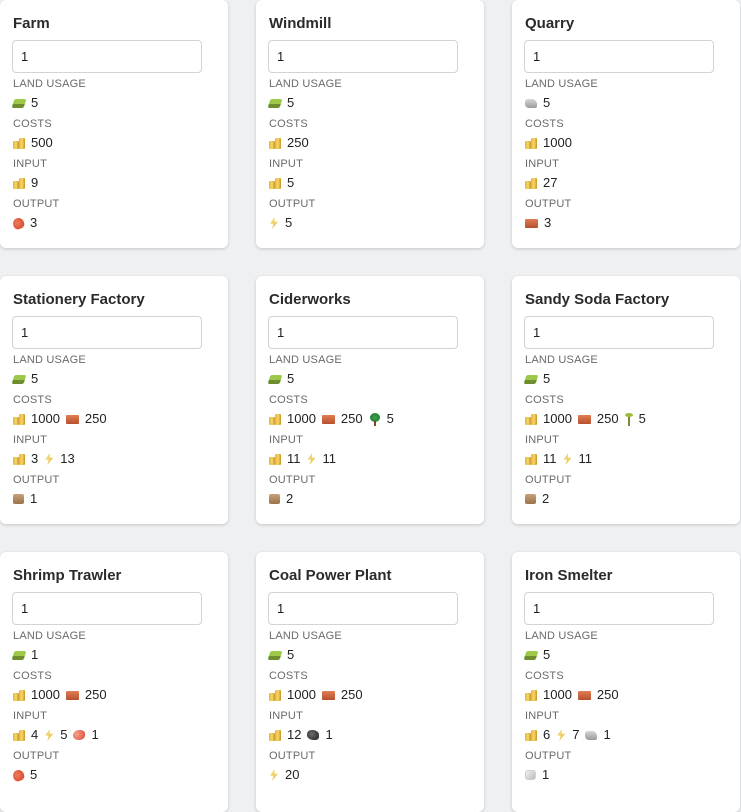  Describe the element at coordinates (370, 183) in the screenshot. I see `input-row: 5` at that location.